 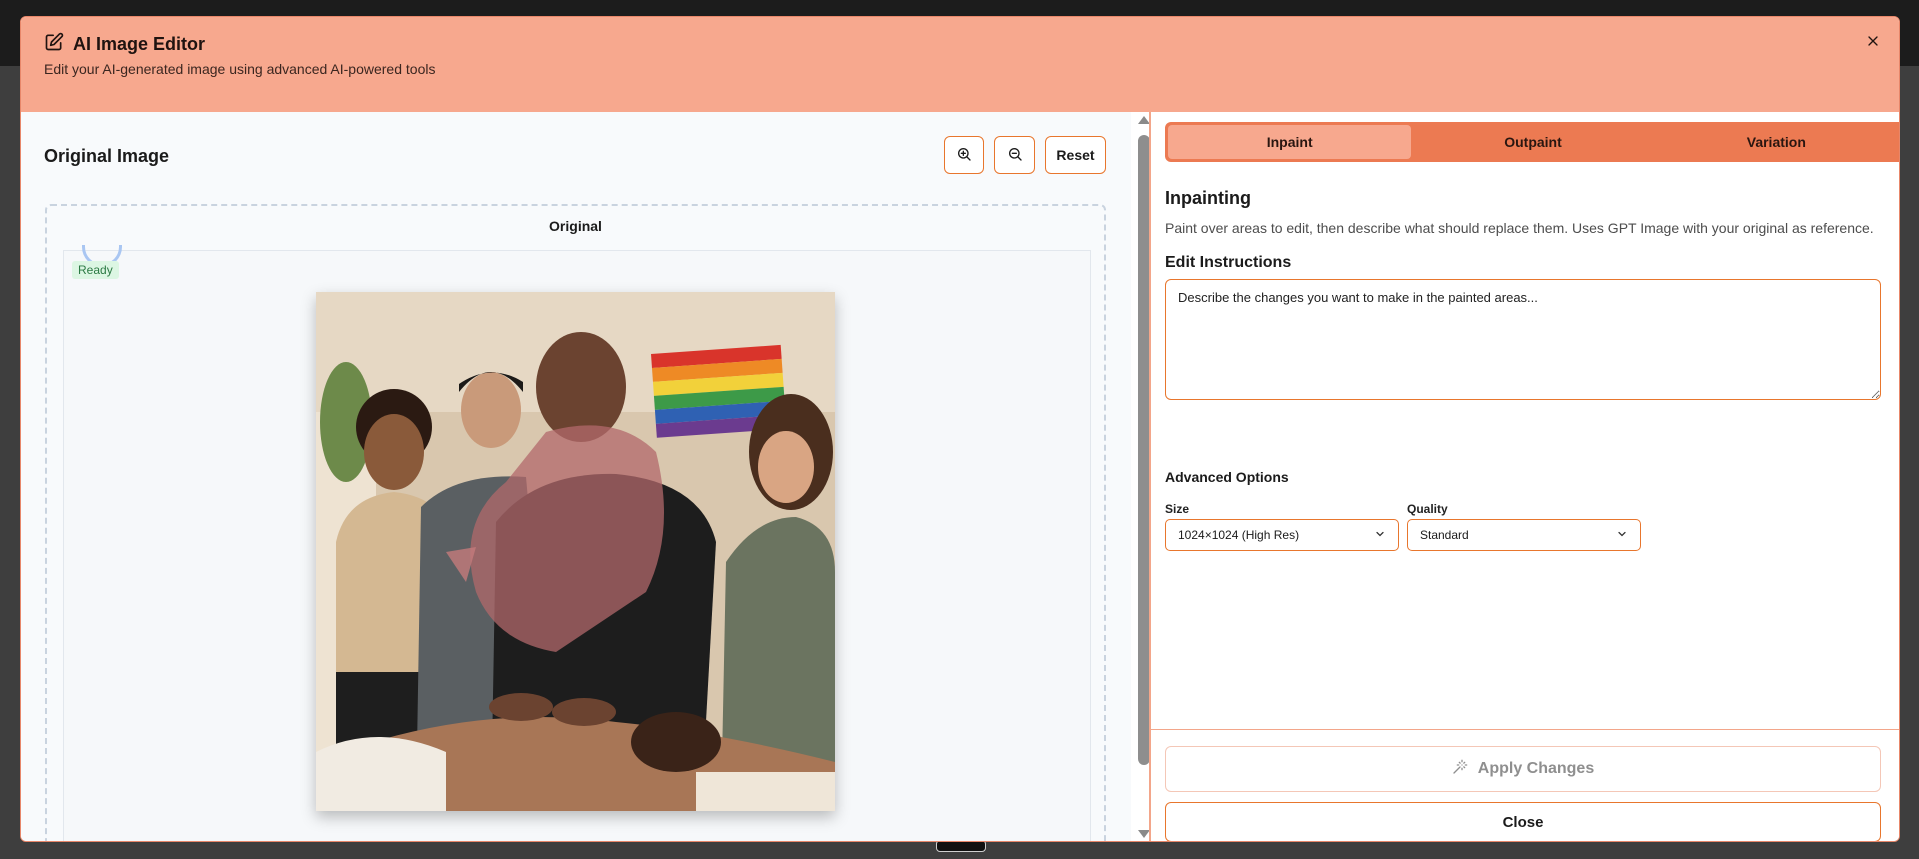 I want to click on quality-select: Standard, so click(x=1524, y=535).